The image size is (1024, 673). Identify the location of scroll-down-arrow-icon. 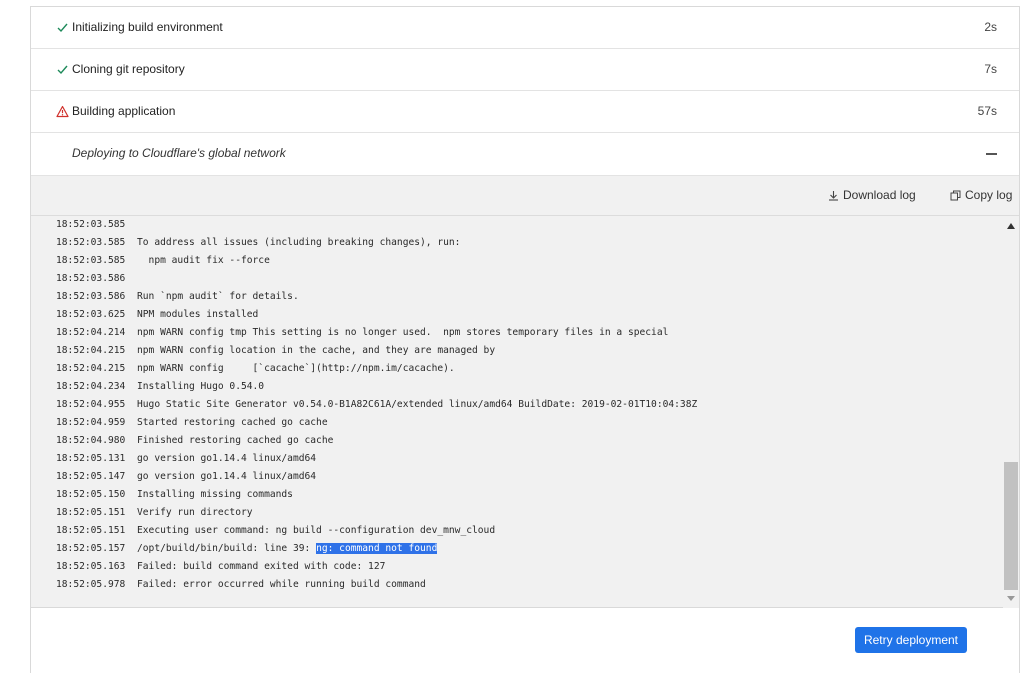
(1011, 598).